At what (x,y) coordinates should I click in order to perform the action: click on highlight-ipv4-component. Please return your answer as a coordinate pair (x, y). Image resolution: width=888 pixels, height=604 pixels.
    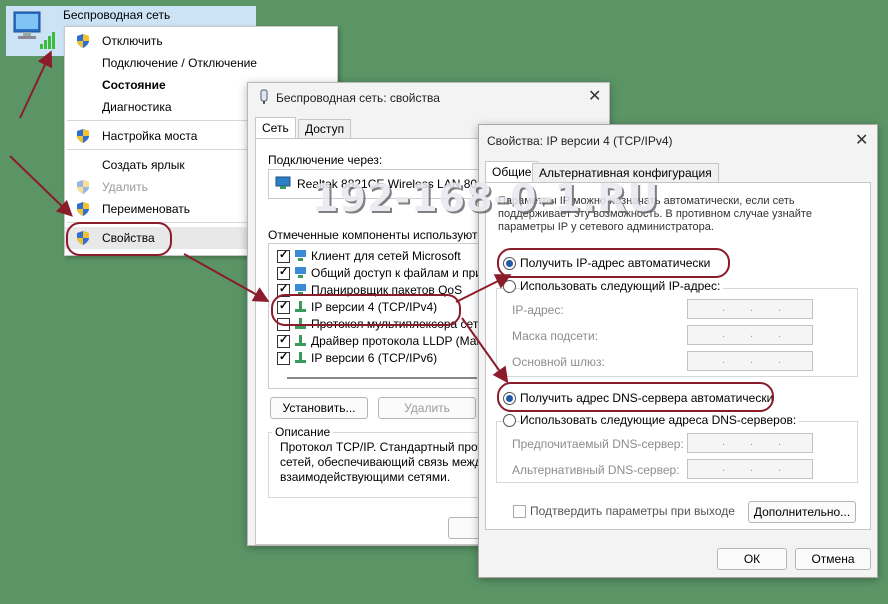
    Looking at the image, I should click on (366, 310).